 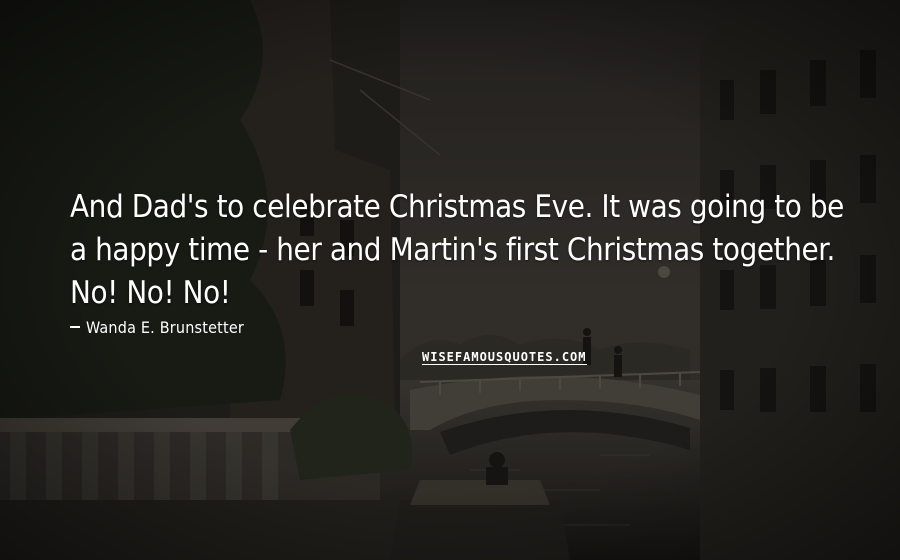 I want to click on dash-icon, so click(x=75, y=327).